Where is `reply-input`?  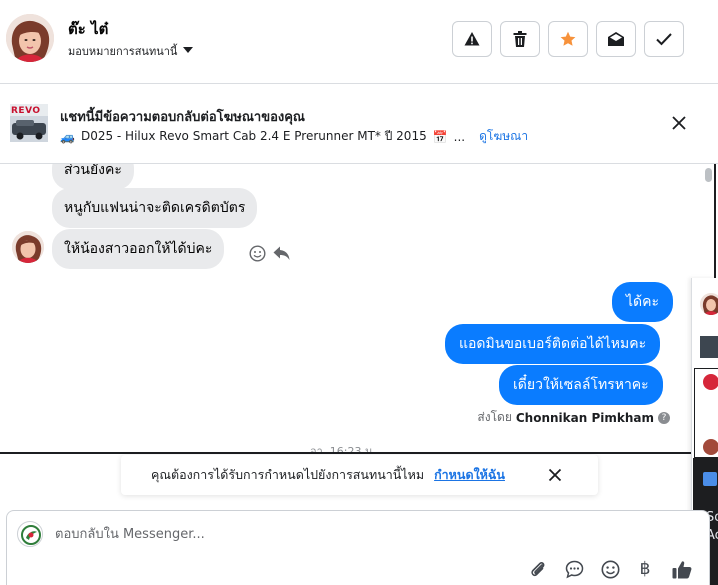
reply-input is located at coordinates (355, 534).